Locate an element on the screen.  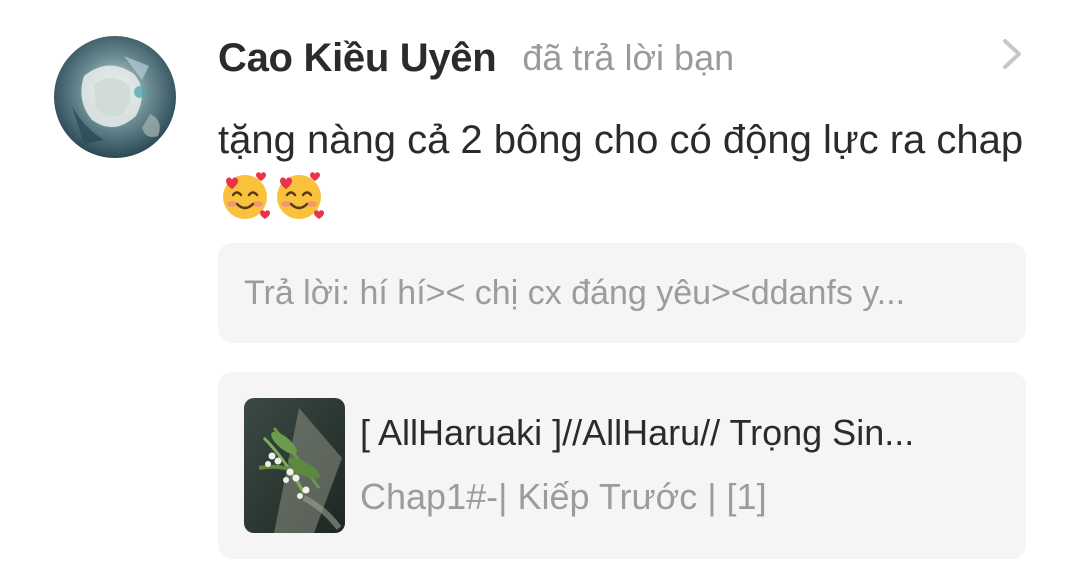
story-cover-image is located at coordinates (294, 465).